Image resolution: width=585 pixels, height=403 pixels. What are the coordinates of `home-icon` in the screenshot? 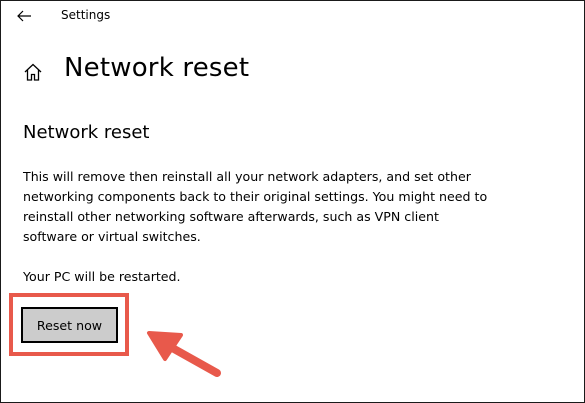 It's located at (33, 72).